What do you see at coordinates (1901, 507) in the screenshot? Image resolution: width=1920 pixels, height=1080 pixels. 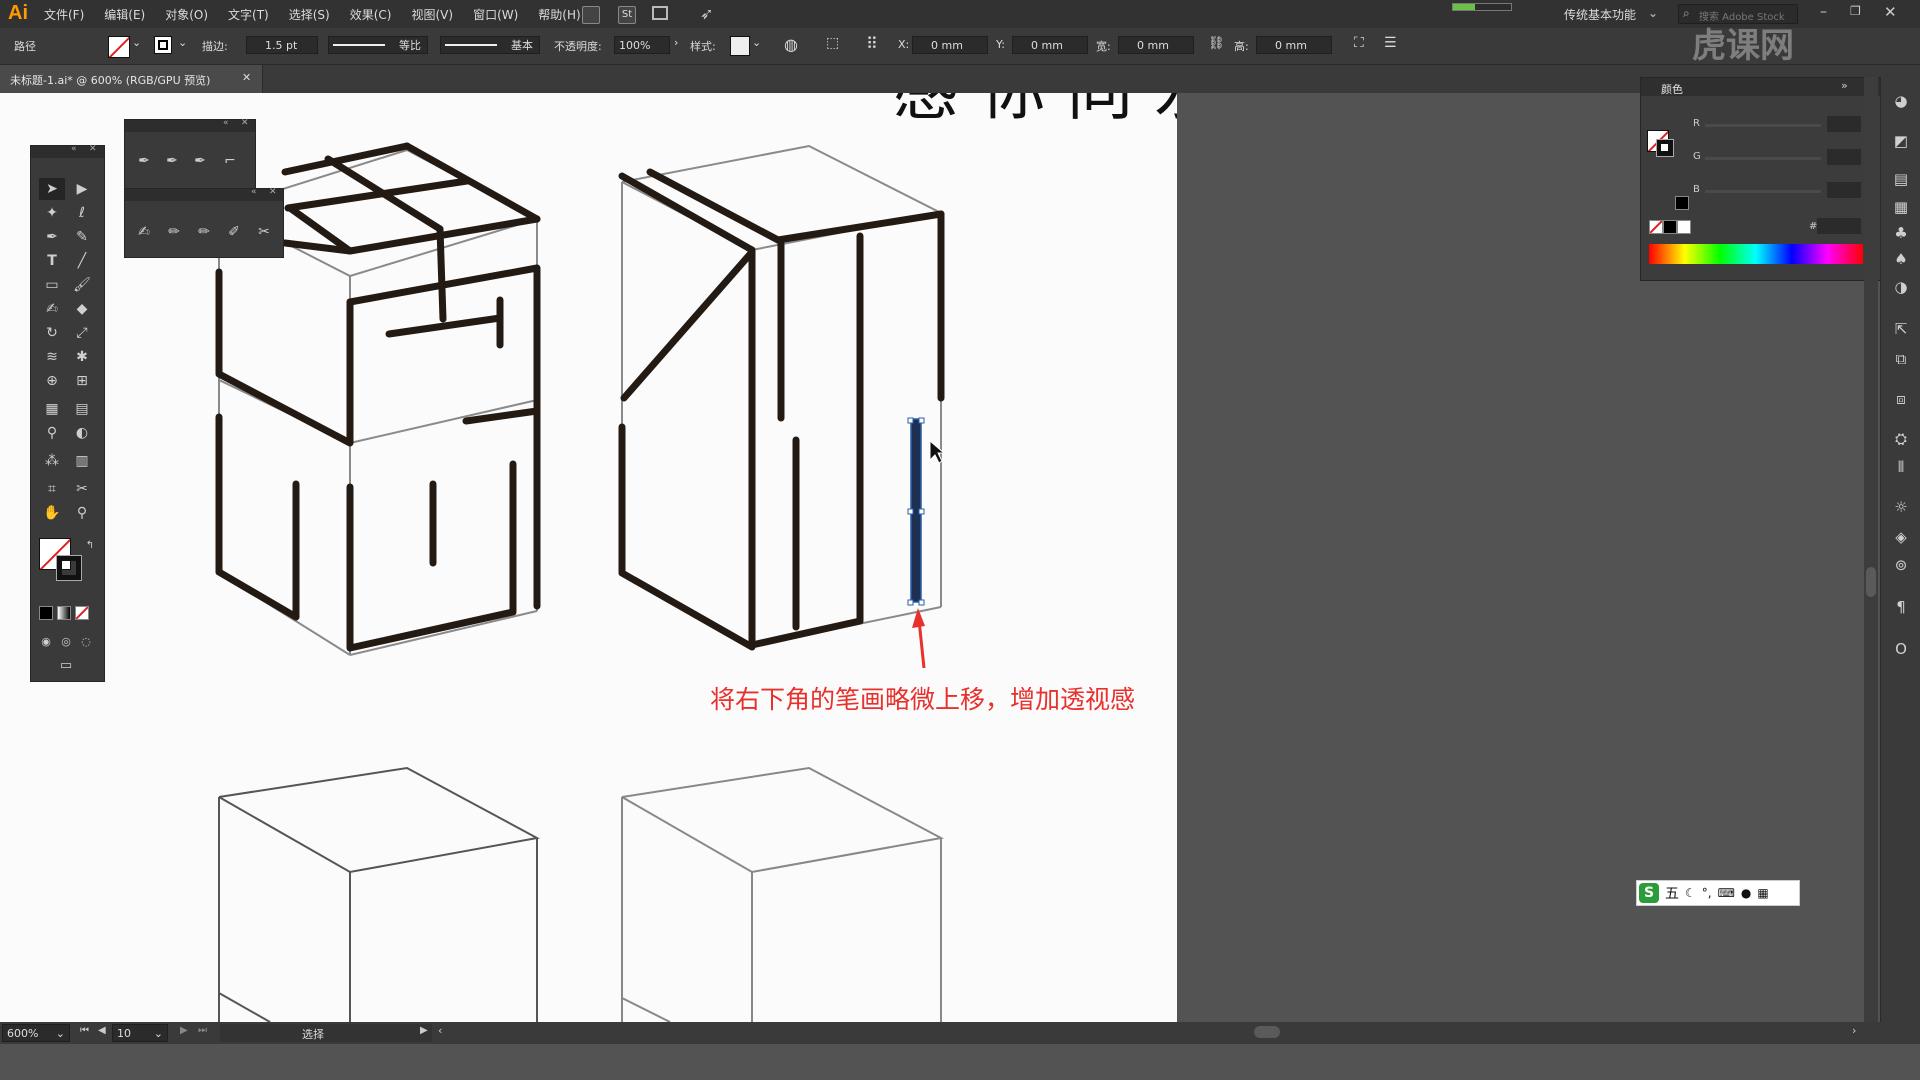 I see `sun-icon: ☼` at bounding box center [1901, 507].